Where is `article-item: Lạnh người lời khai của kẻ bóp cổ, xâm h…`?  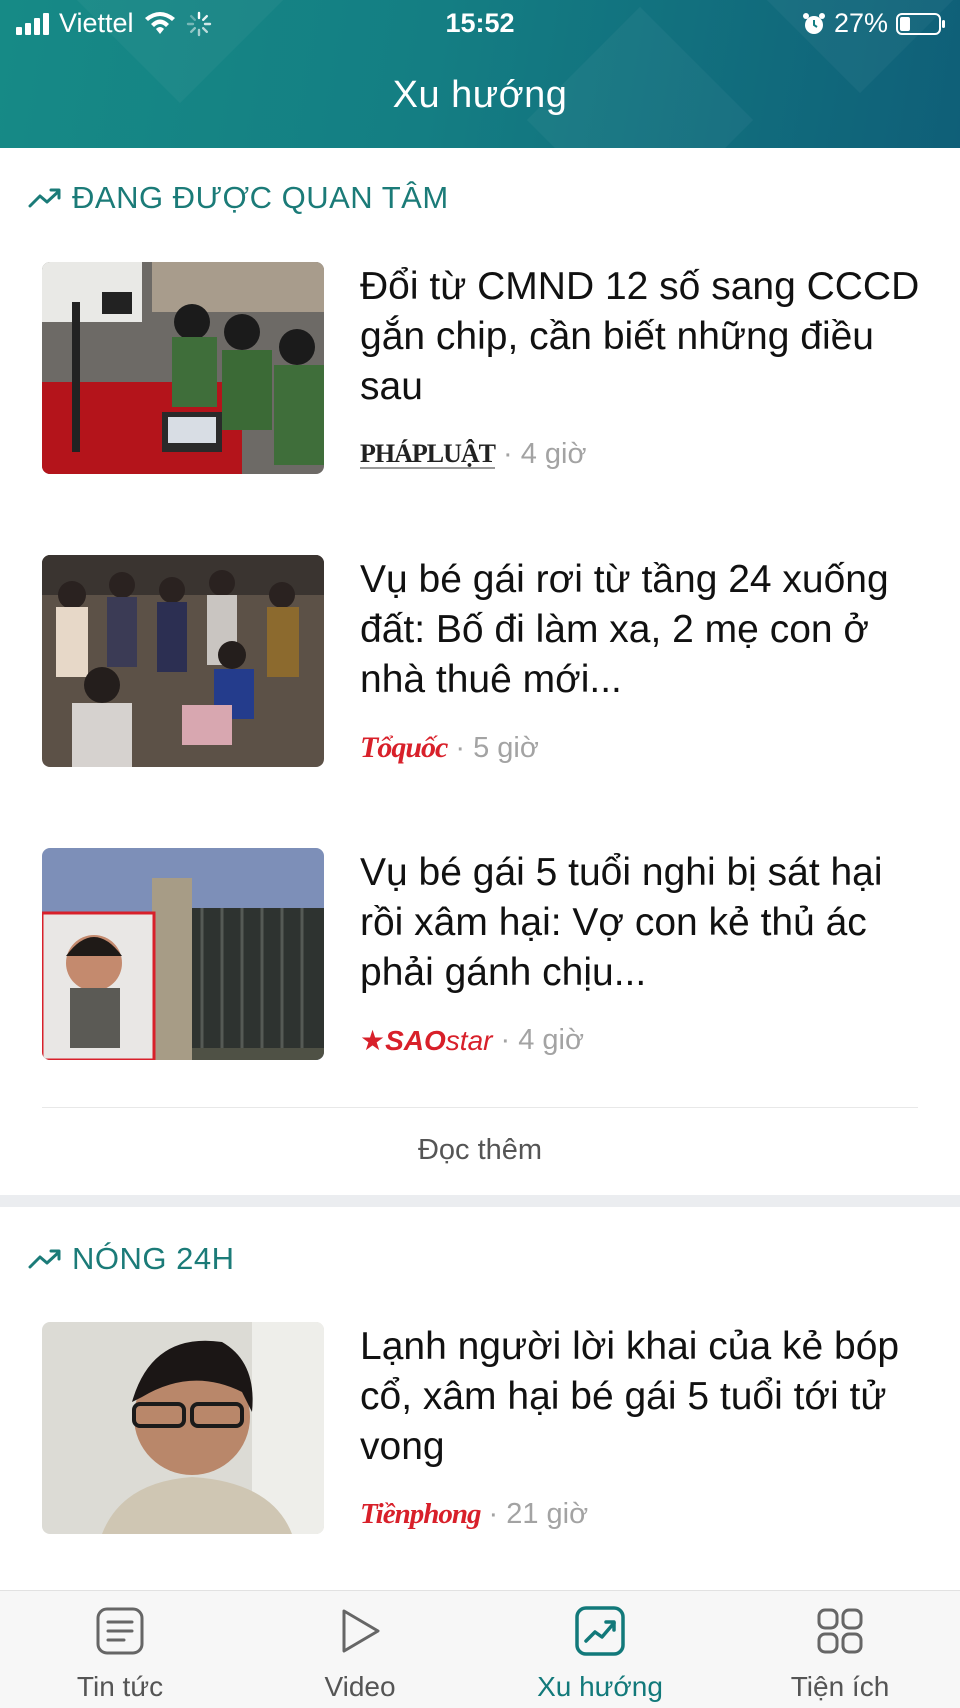 article-item: Lạnh người lời khai của kẻ bóp cổ, xâm h… is located at coordinates (482, 1428).